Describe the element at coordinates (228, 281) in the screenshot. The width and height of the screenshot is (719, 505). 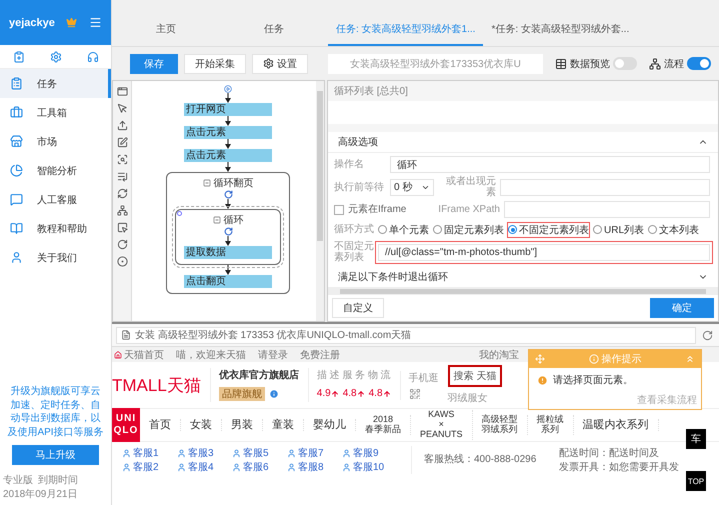
I see `step-node: 点击翻页` at that location.